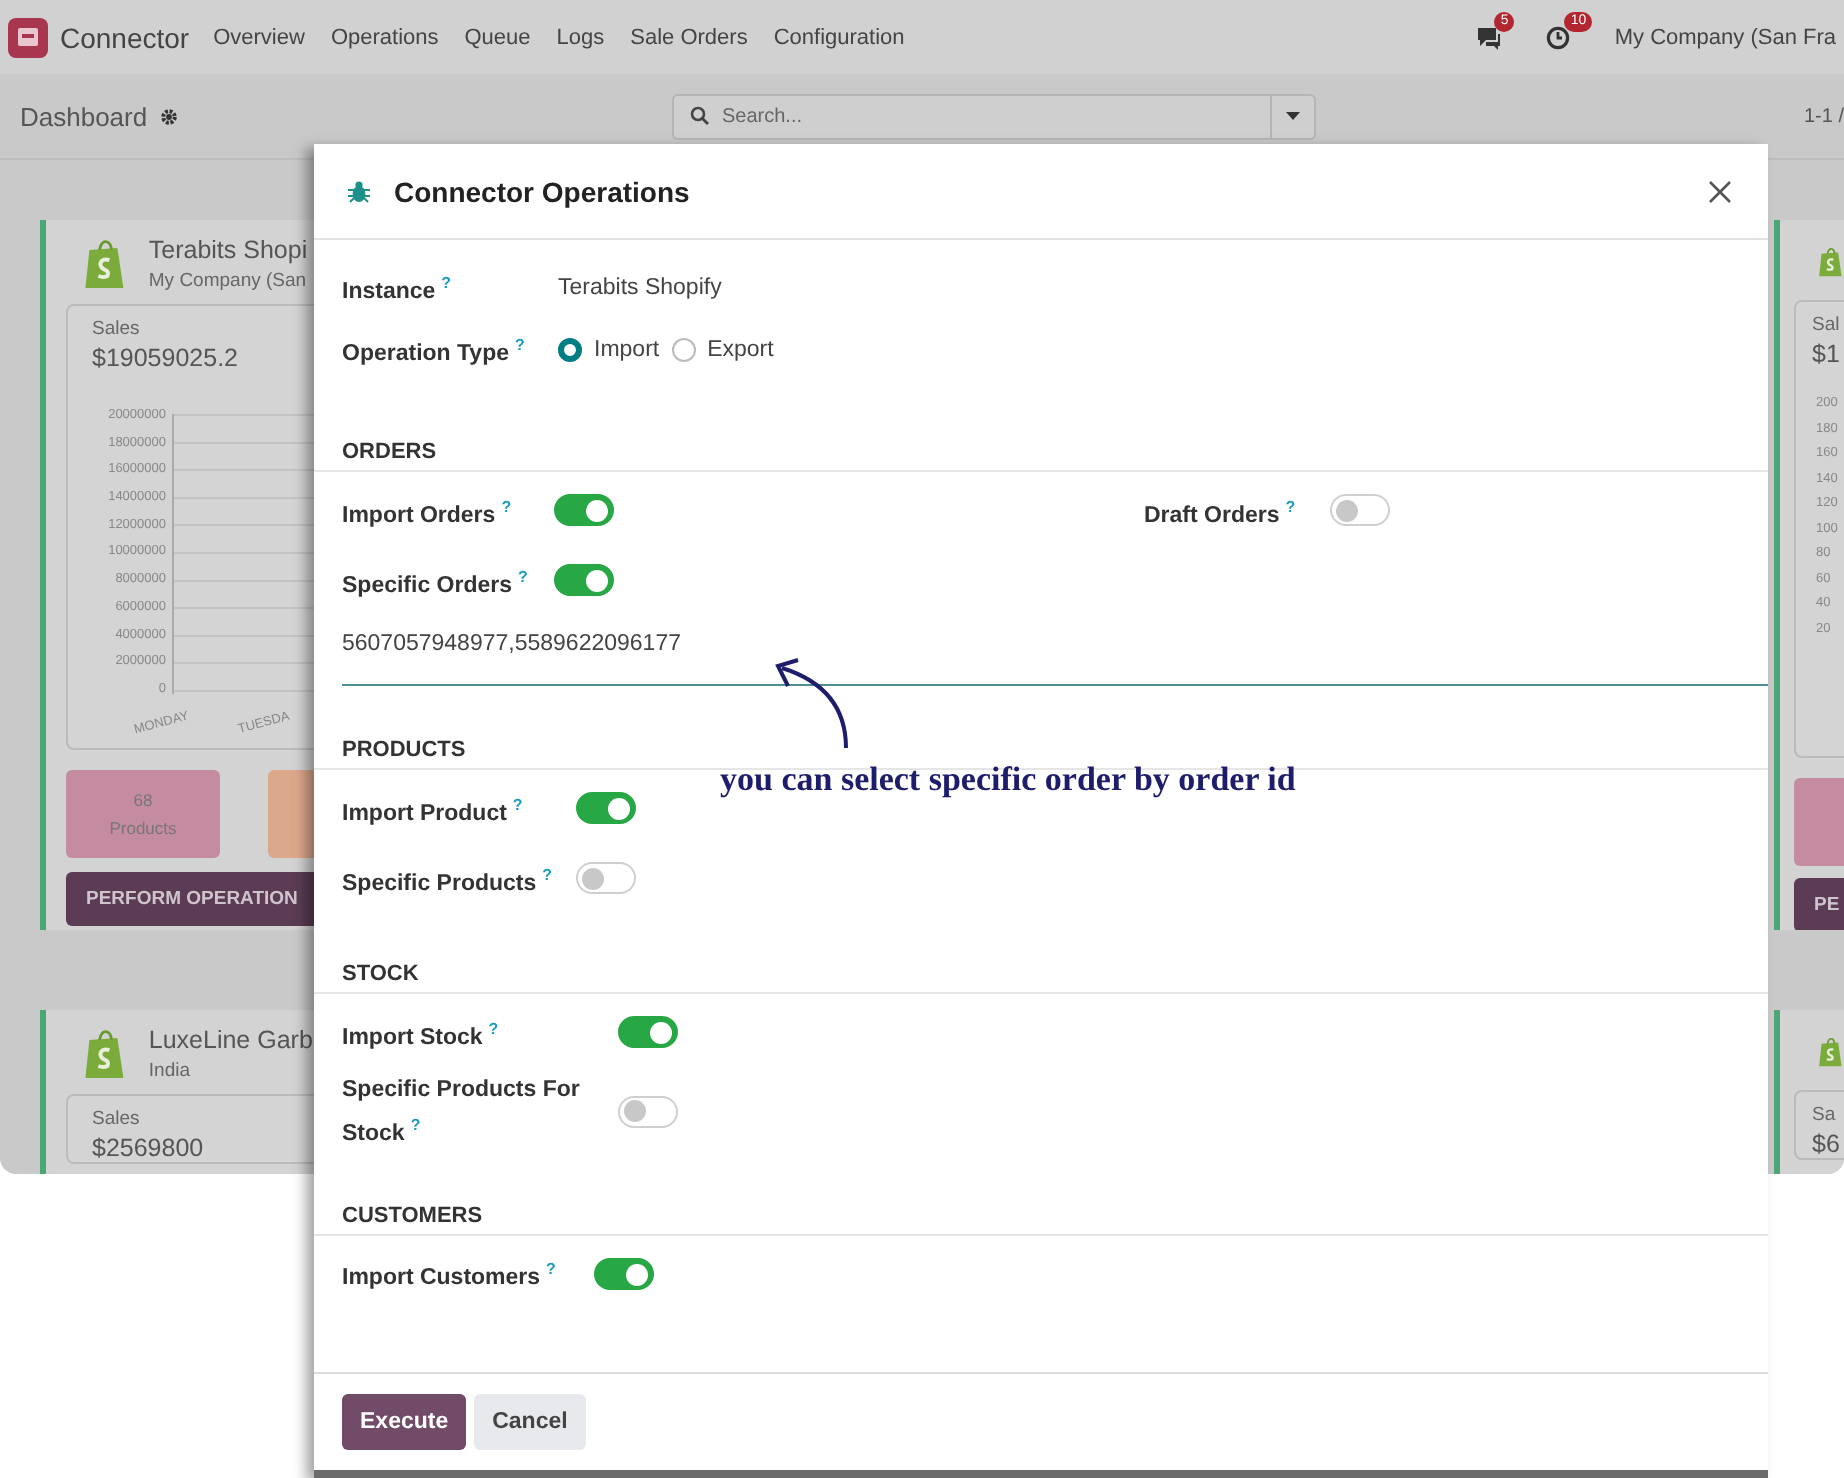 The height and width of the screenshot is (1478, 1844). Describe the element at coordinates (228, 250) in the screenshot. I see `store-name: Terabits Shopi` at that location.